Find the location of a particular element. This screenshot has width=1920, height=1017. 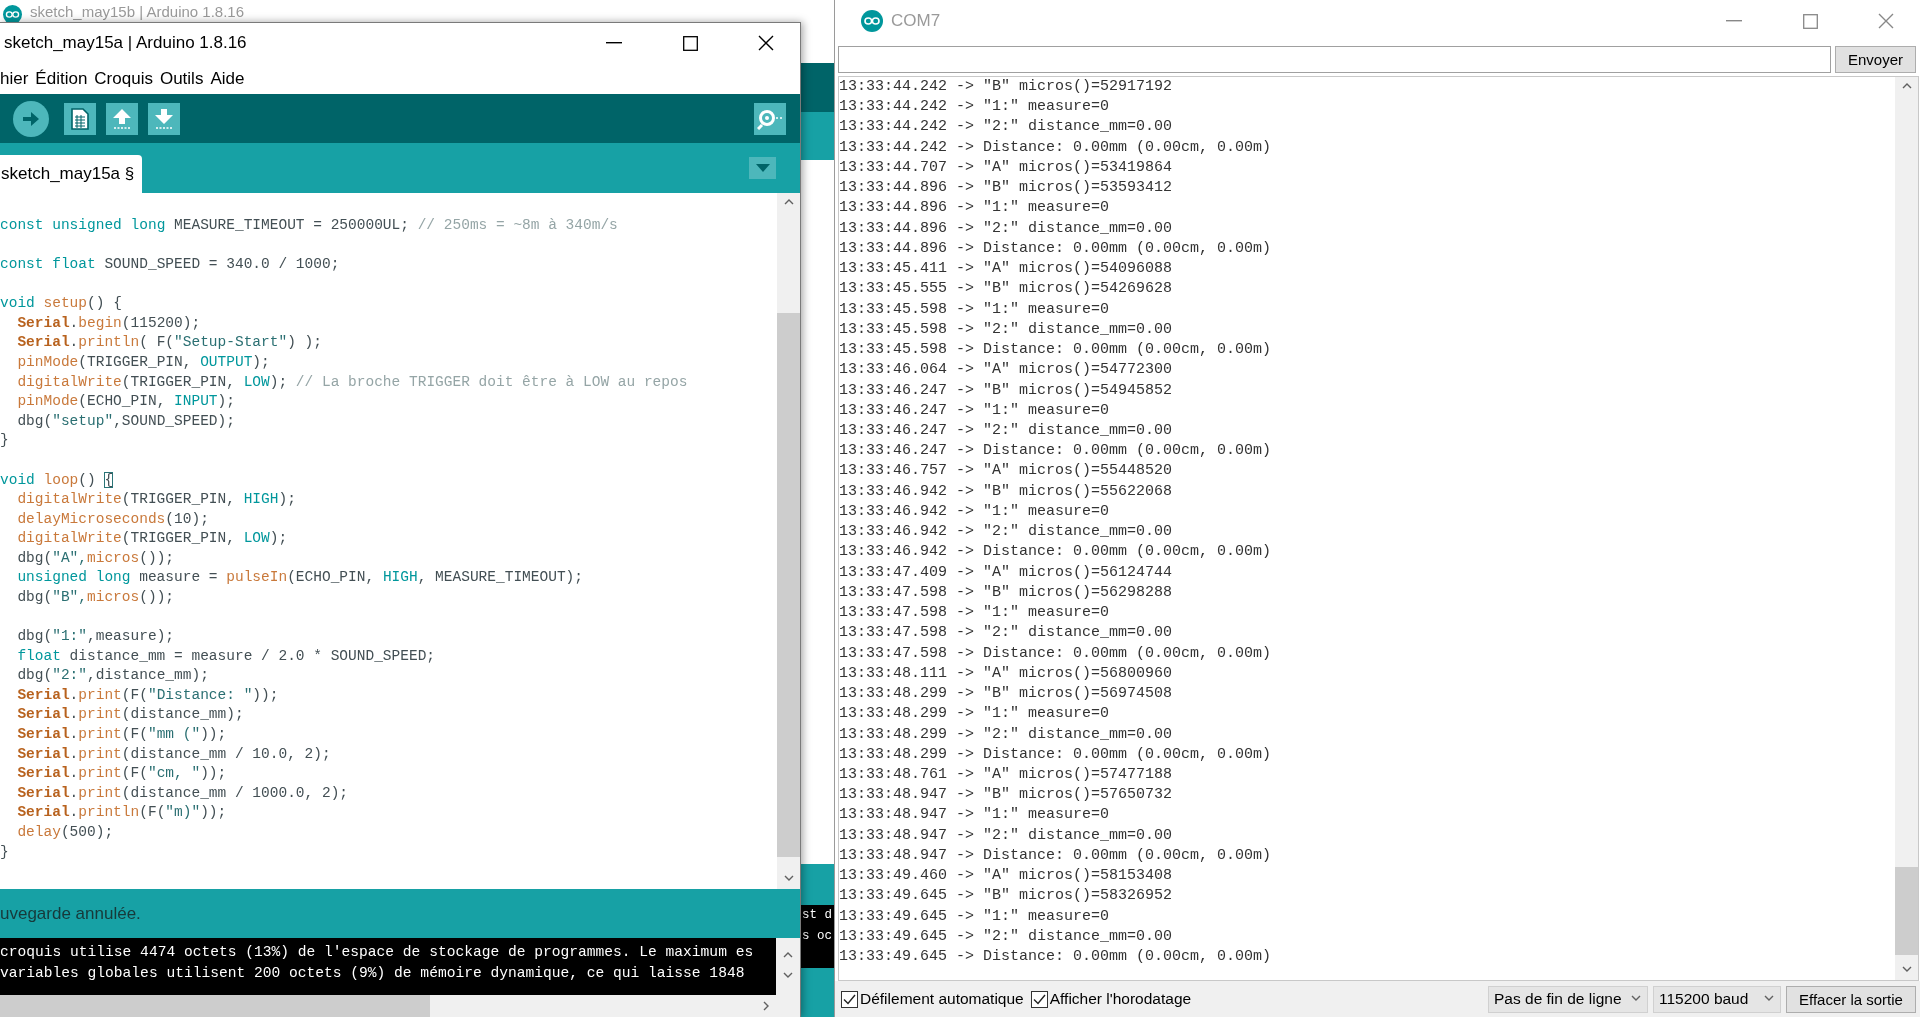

log-line: 13:33:44.242 -> Distance: 0.00mm (0.00cm, 0.00m) is located at coordinates (1055, 147).